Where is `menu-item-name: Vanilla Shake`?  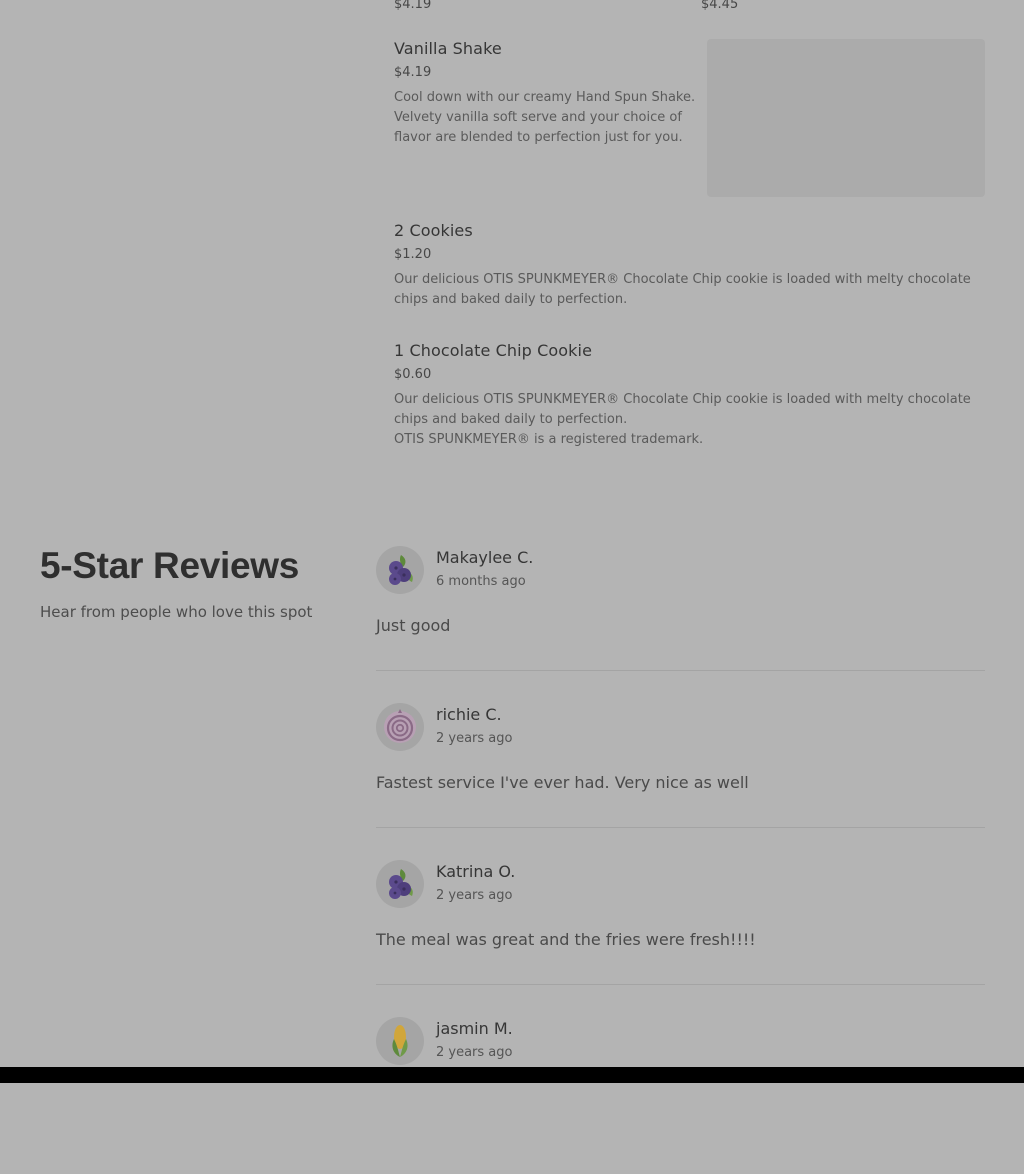 menu-item-name: Vanilla Shake is located at coordinates (448, 48).